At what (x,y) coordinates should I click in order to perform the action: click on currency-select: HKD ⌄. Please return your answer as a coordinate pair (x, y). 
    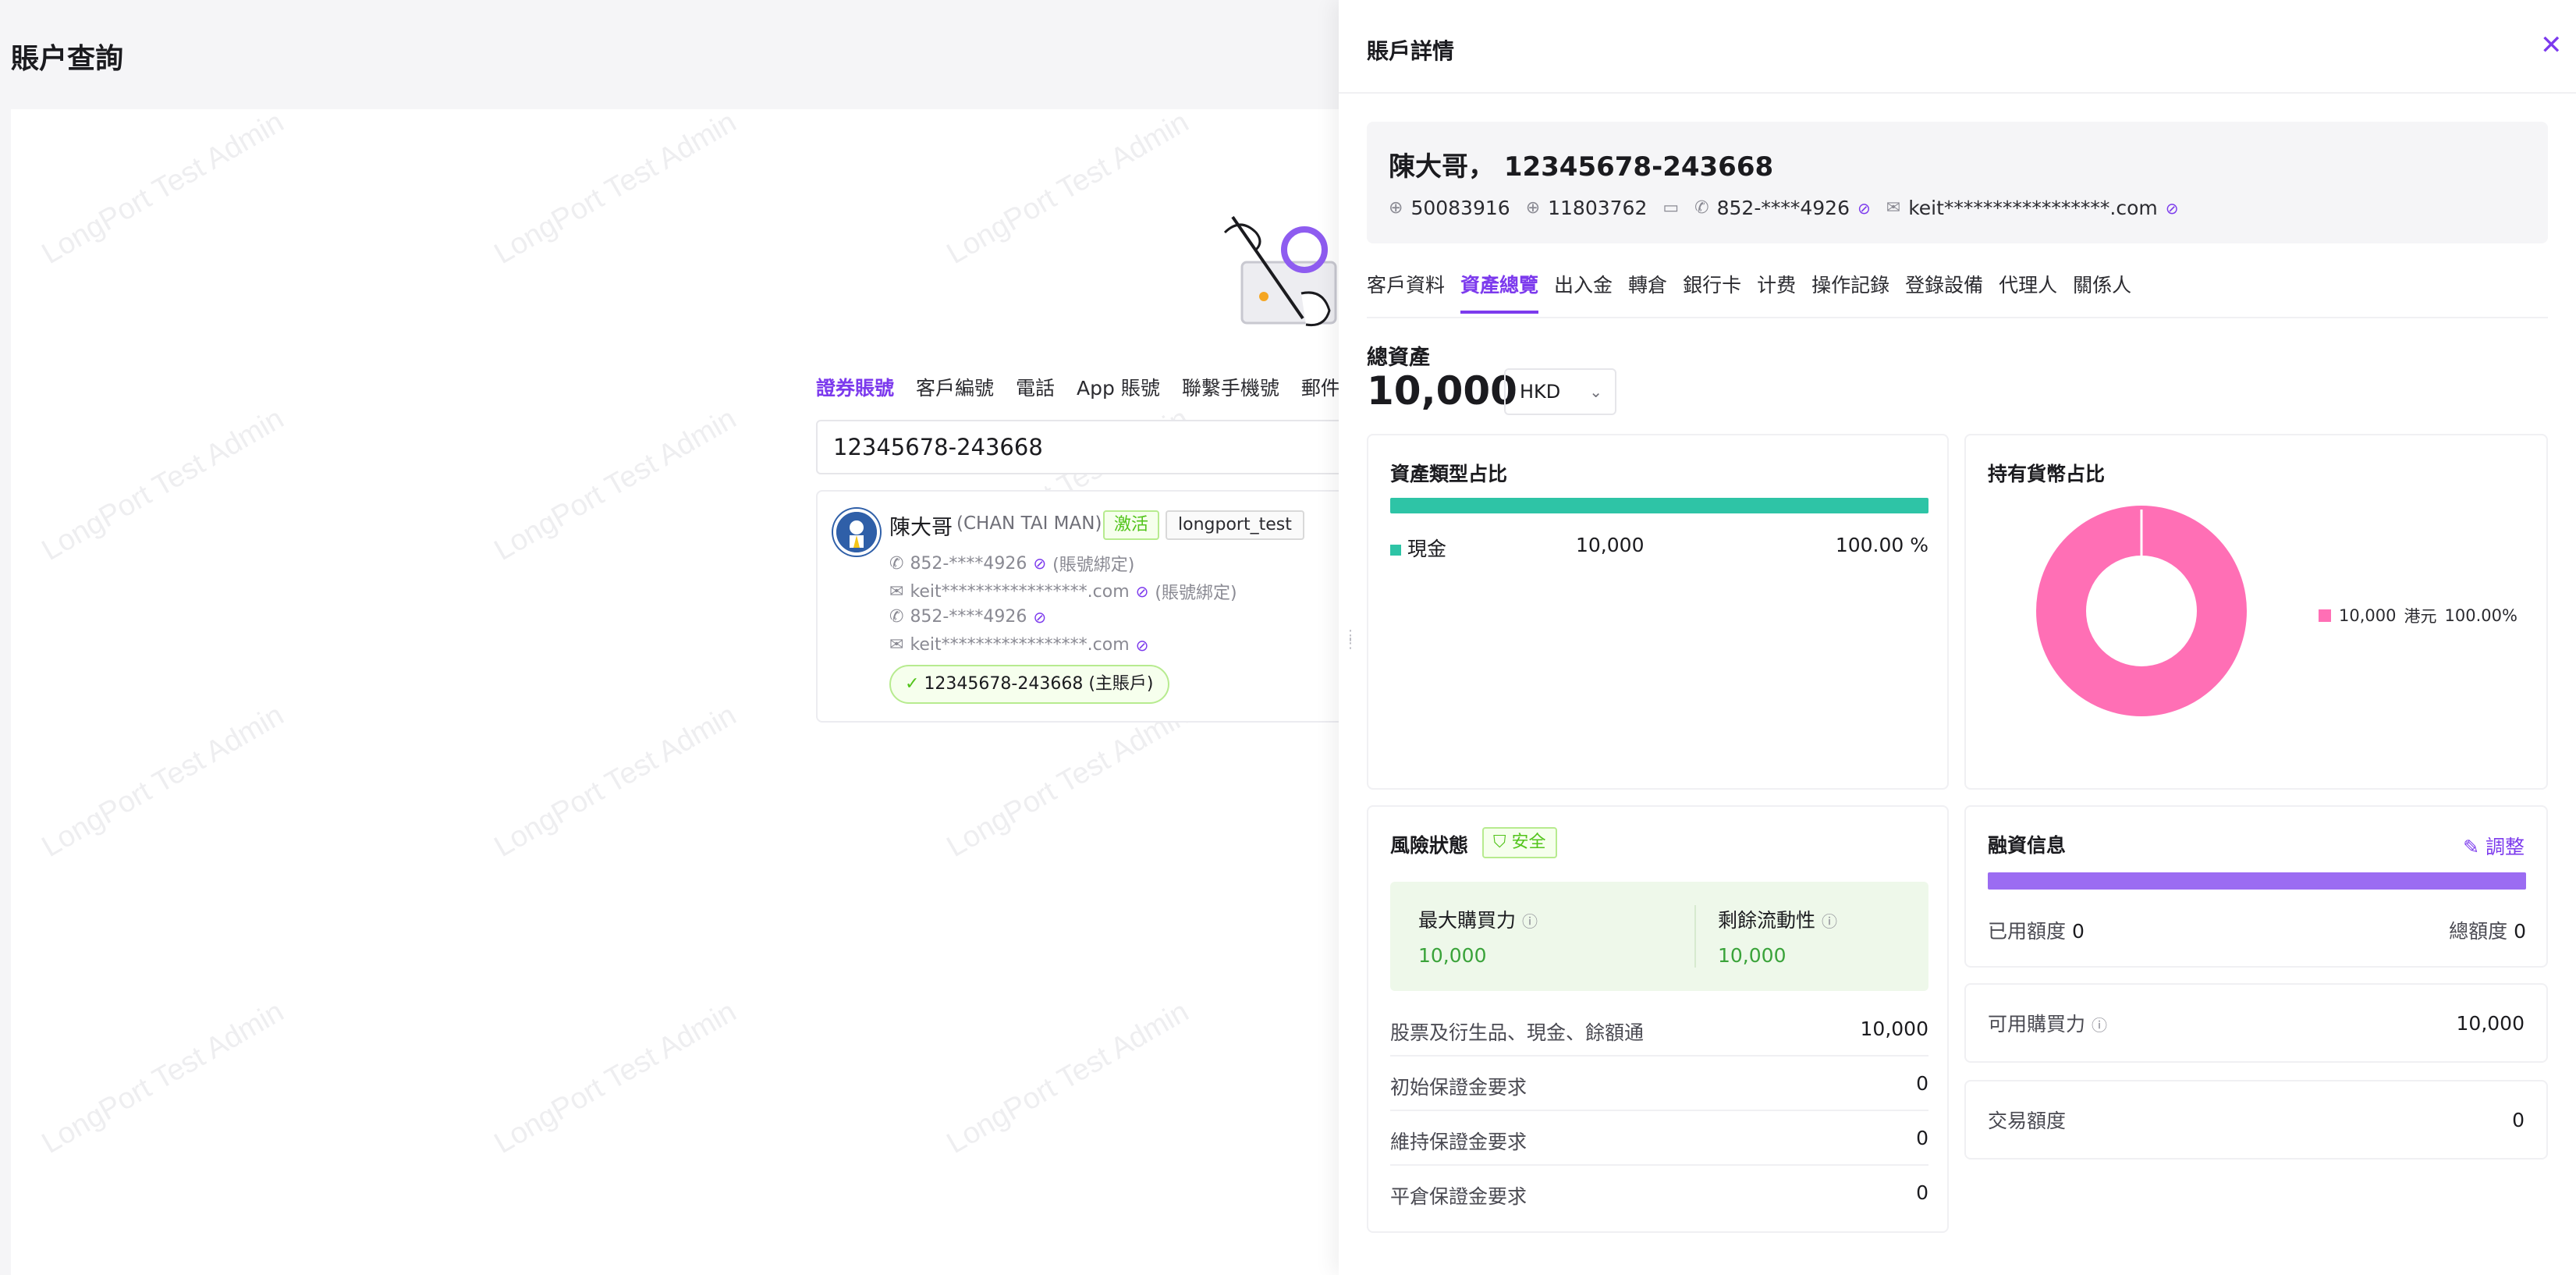
    Looking at the image, I should click on (1560, 391).